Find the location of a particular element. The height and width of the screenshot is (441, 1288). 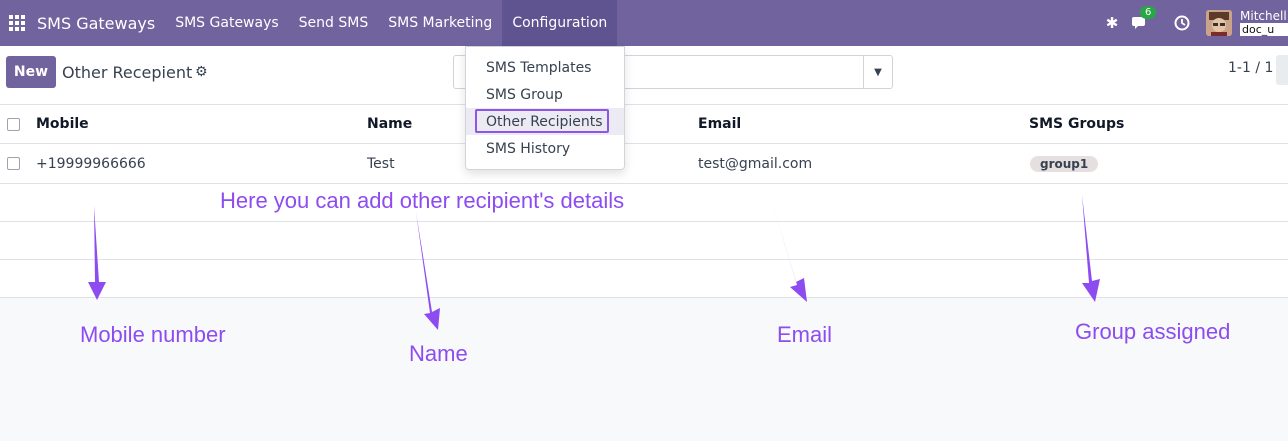

column-header-name: Name is located at coordinates (389, 124).